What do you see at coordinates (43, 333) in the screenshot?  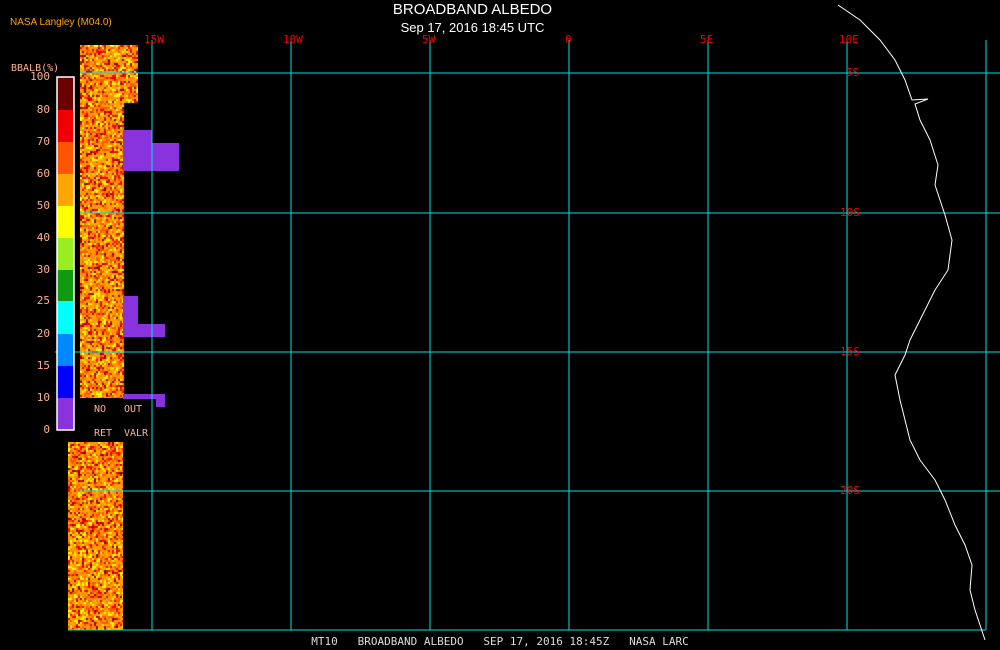 I see `colorbar-tick-label: 20` at bounding box center [43, 333].